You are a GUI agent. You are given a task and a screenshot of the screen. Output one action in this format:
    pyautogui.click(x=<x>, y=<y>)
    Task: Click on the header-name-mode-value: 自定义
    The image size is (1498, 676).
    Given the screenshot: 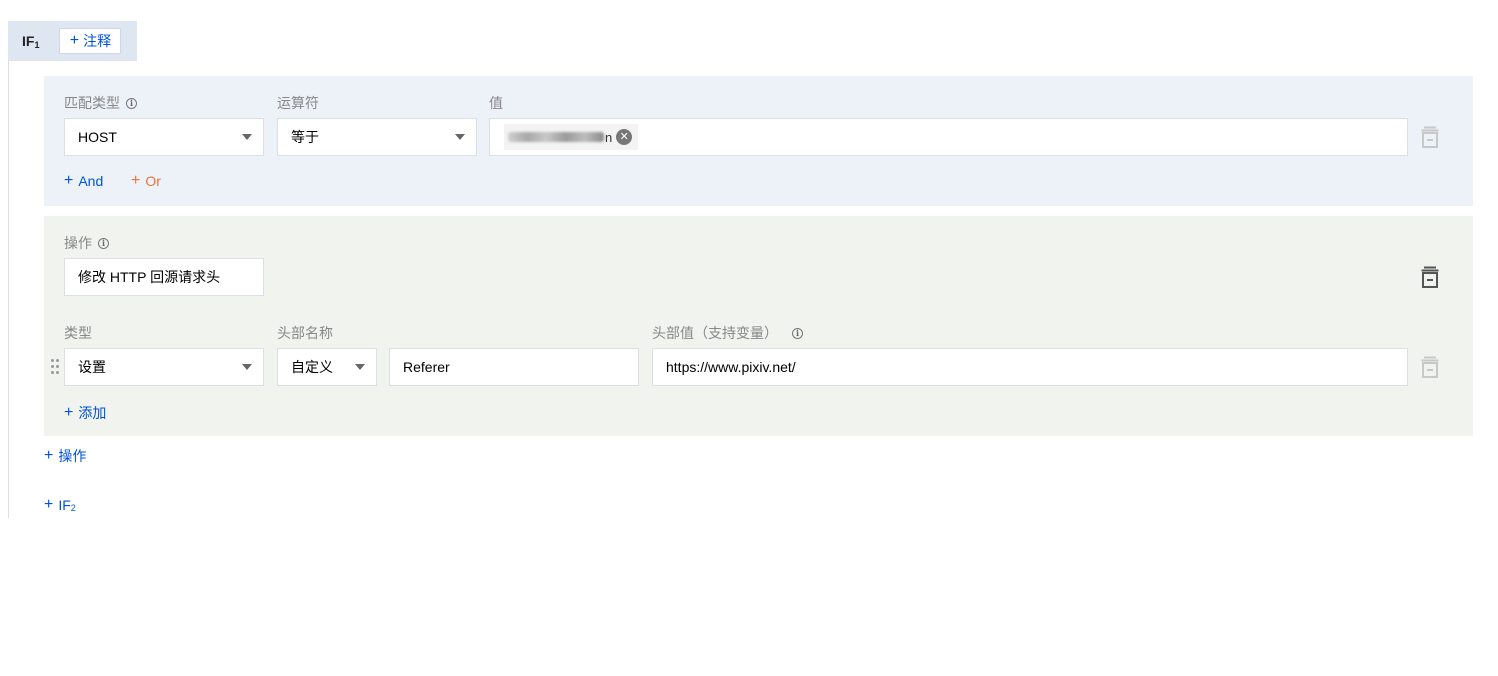 What is the action you would take?
    pyautogui.click(x=312, y=367)
    